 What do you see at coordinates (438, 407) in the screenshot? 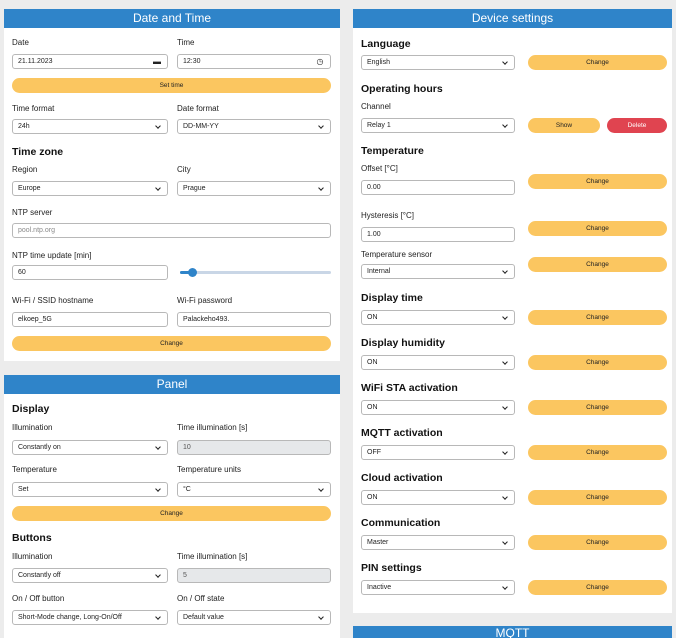
I see `wifi-sta-select: ON` at bounding box center [438, 407].